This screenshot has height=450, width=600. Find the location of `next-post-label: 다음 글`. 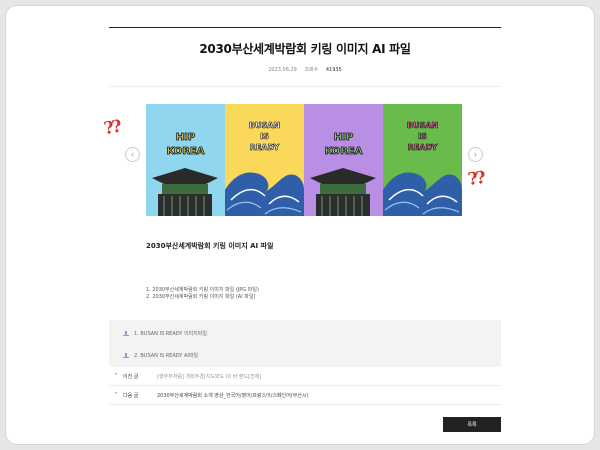

next-post-label: 다음 글 is located at coordinates (131, 395).